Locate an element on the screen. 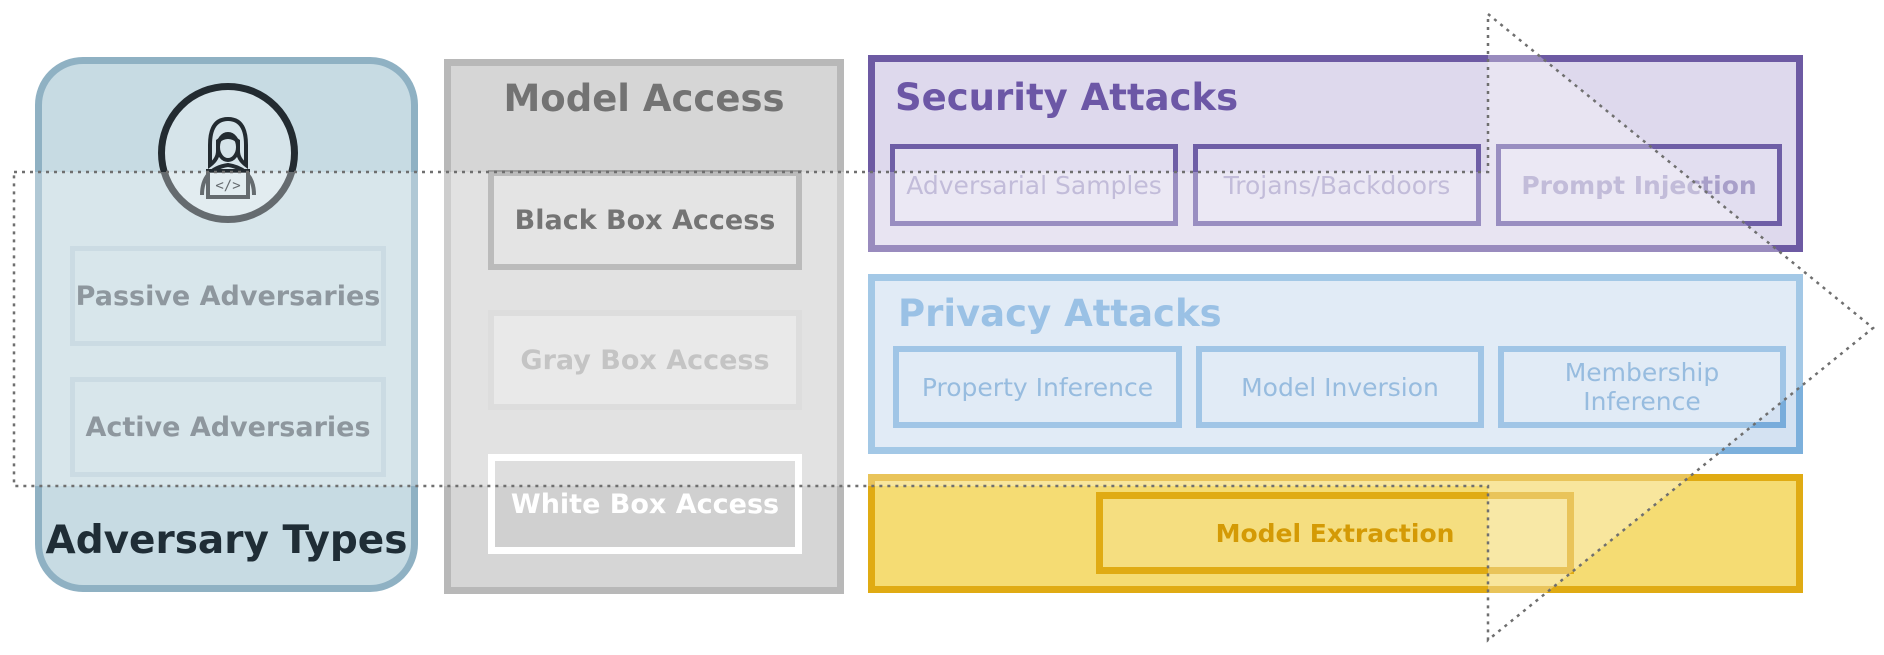 This screenshot has width=1884, height=655. black-box-access-box: Black Box Access is located at coordinates (645, 220).